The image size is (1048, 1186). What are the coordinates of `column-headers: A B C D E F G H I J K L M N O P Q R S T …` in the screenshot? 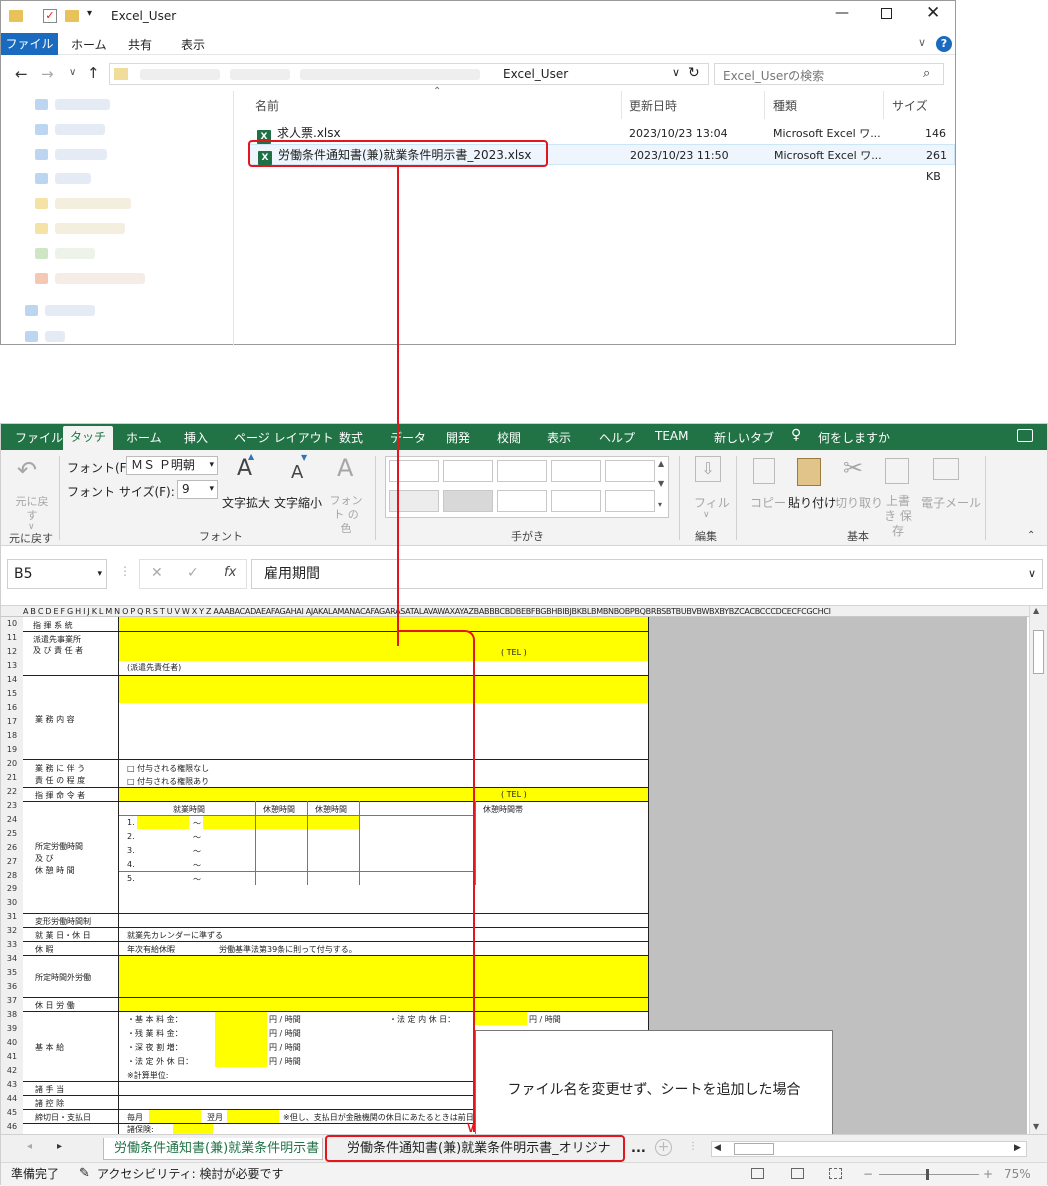 It's located at (515, 611).